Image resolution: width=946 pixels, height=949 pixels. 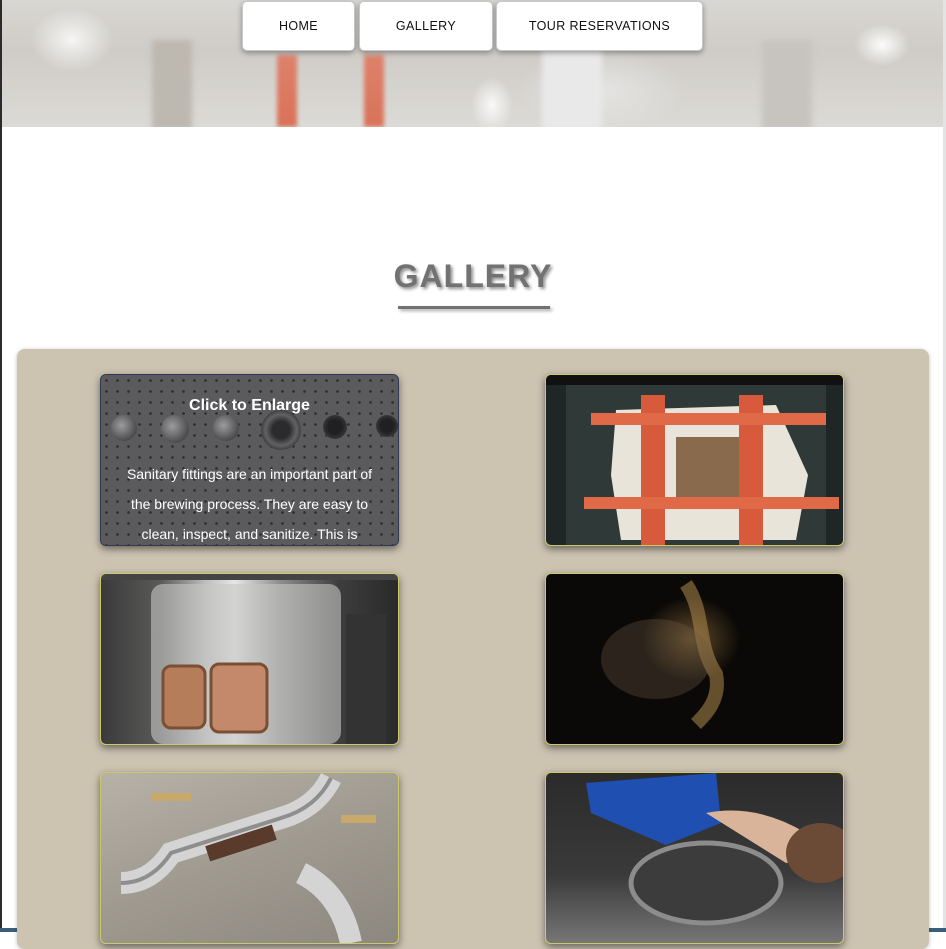 I want to click on nav-tour-reservations-label: TOUR RESERVATIONS, so click(x=599, y=26).